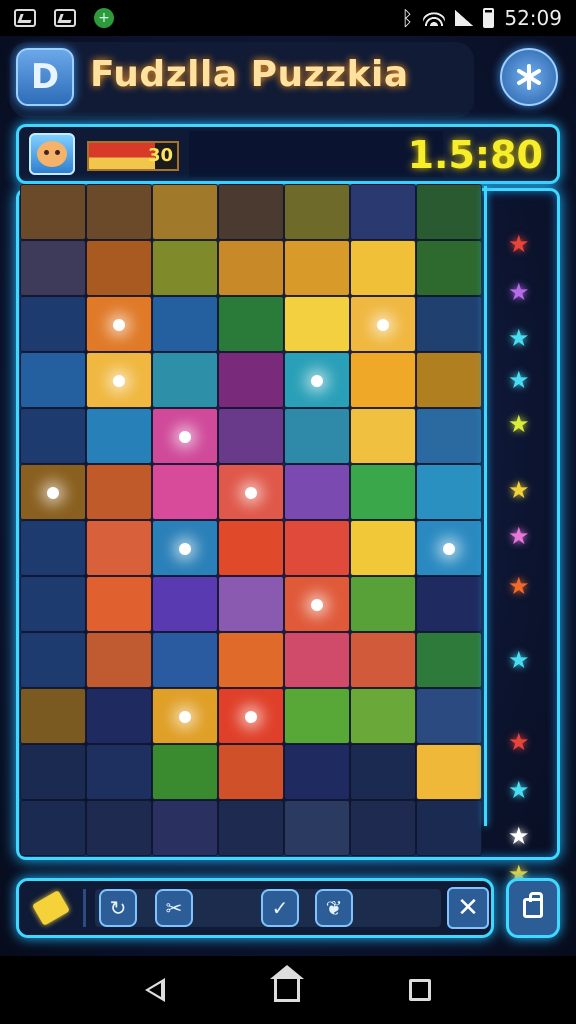  Describe the element at coordinates (51, 908) in the screenshot. I see `hint-button` at that location.